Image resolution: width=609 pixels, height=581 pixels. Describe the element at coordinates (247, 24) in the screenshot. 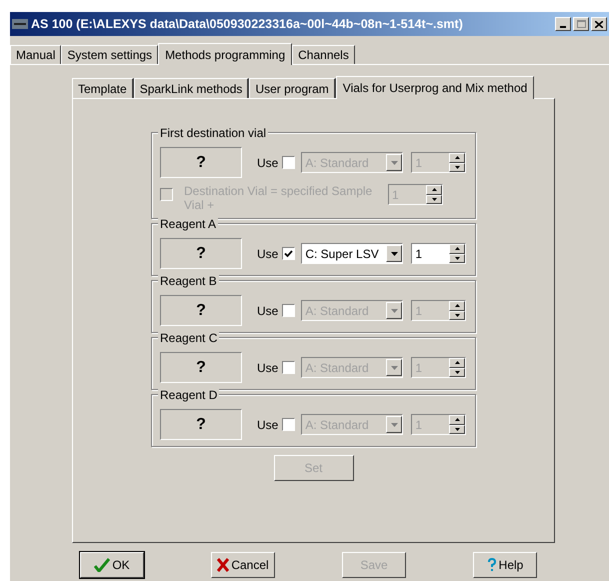

I see `window-title: AS 100 (E:\ALEXYS data\Data\050930223316a~00l~44b~08n~1-514t~.smt)` at that location.